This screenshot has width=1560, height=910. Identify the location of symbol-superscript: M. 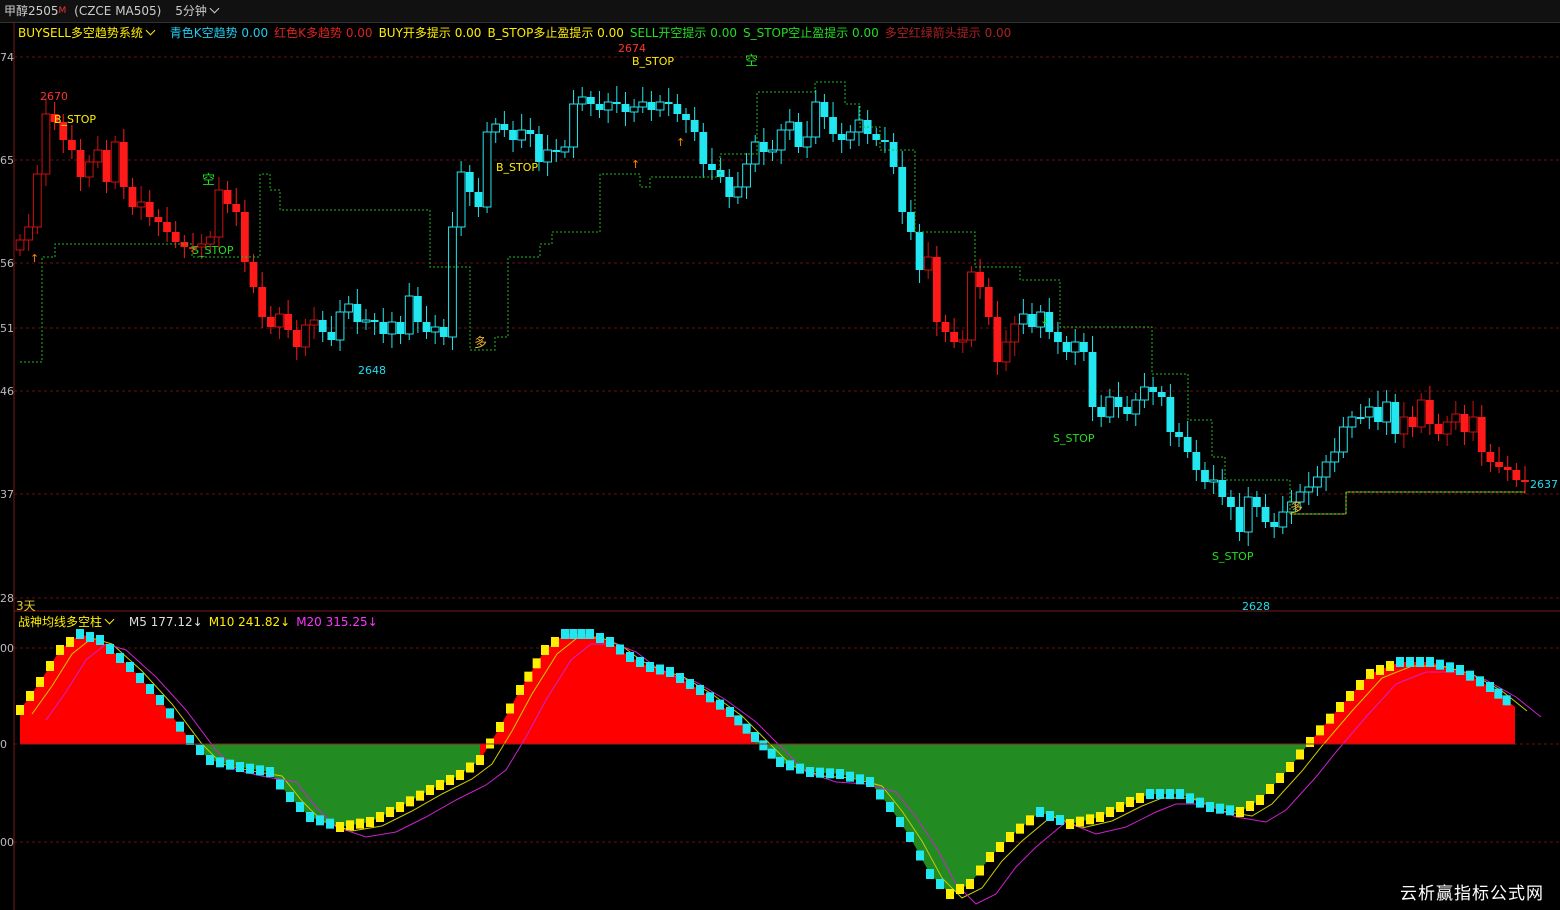
(62, 11).